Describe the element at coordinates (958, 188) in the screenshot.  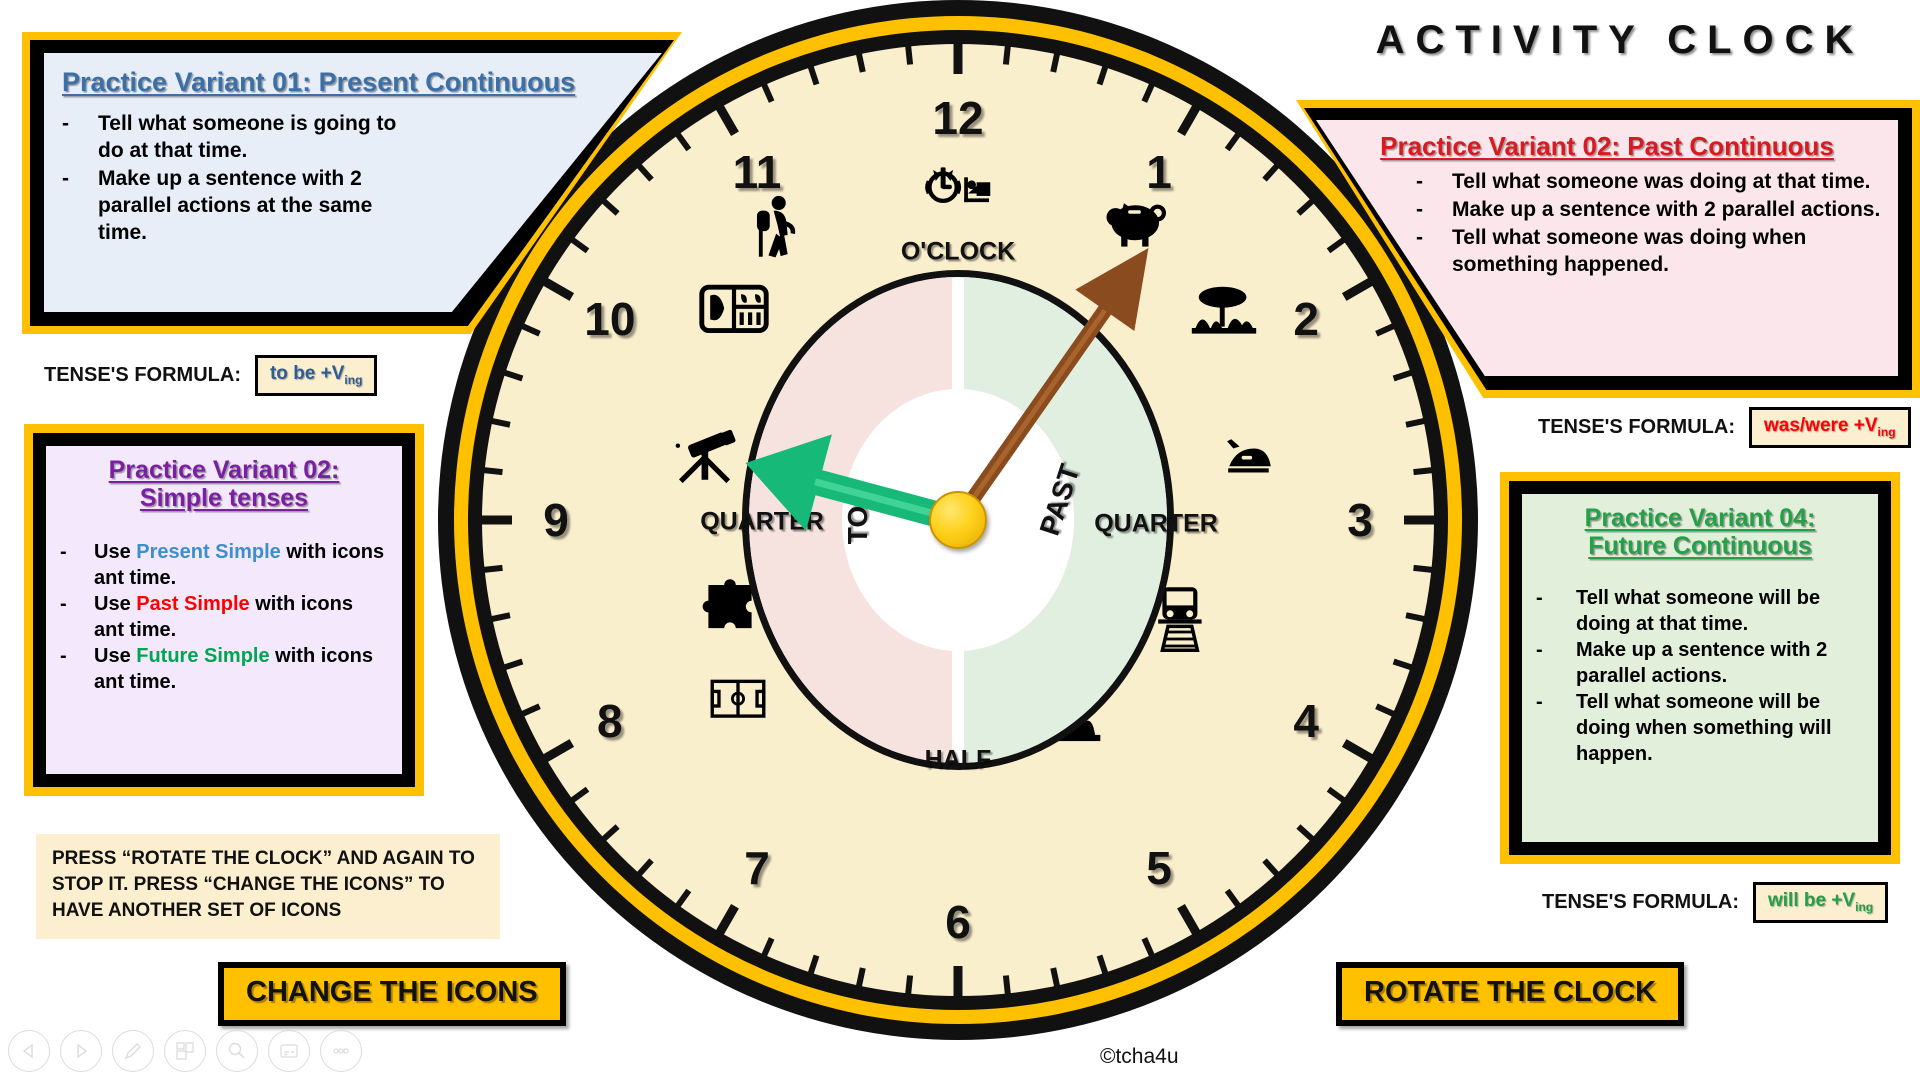
I see `alarm-clock-and-bed-icon` at that location.